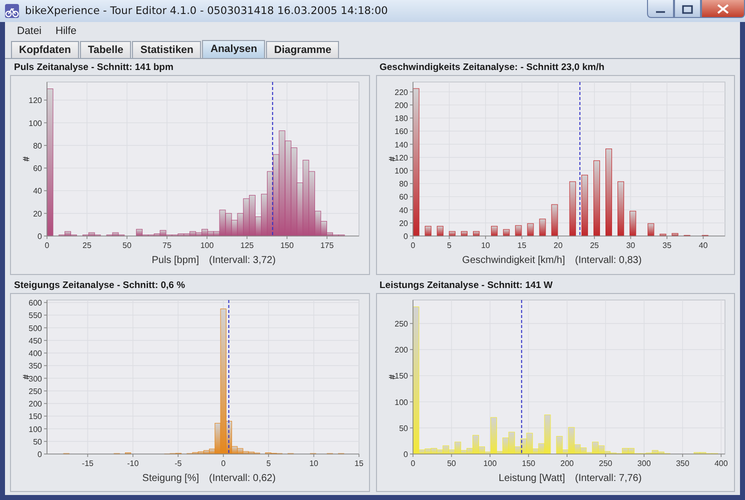 The width and height of the screenshot is (745, 500). What do you see at coordinates (492, 68) in the screenshot?
I see `chart-title: Geschwindigkeits Zeitanalyse: - Schnitt 23,0 km/h` at bounding box center [492, 68].